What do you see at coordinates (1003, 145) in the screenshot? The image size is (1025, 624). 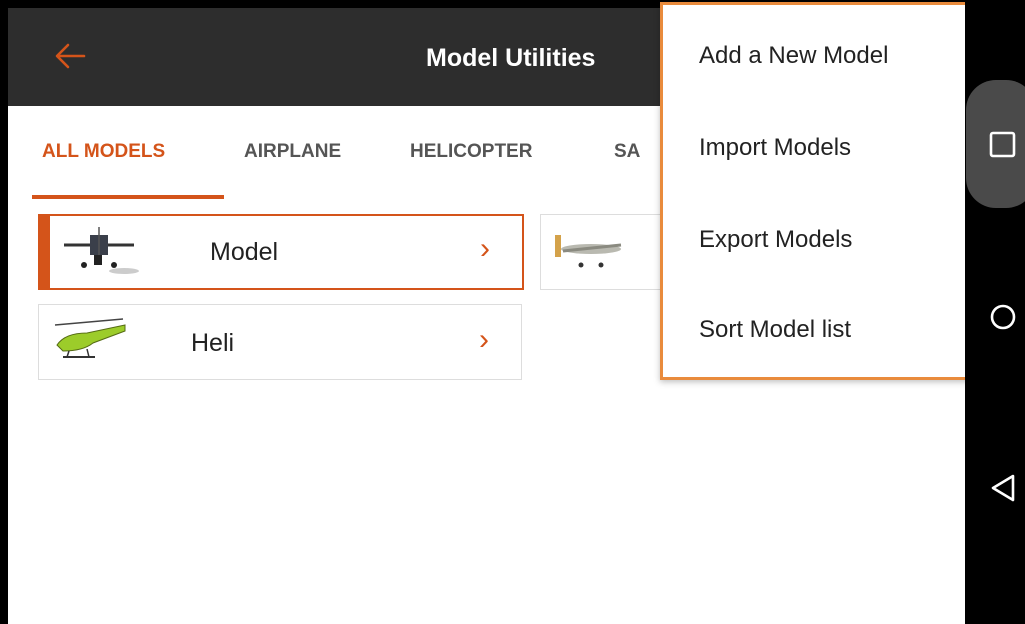 I see `square-icon` at bounding box center [1003, 145].